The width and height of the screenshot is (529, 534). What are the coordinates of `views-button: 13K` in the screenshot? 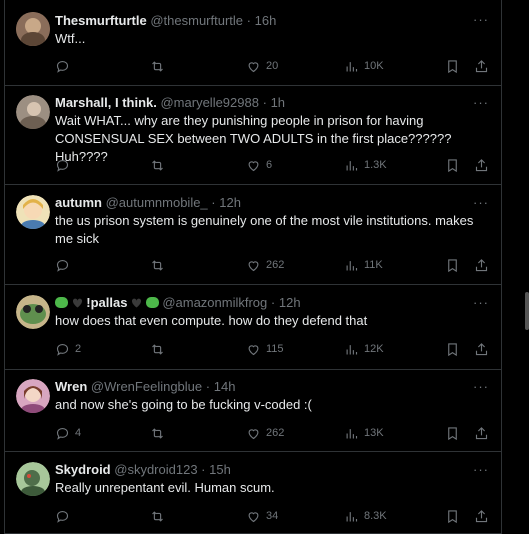 It's located at (394, 433).